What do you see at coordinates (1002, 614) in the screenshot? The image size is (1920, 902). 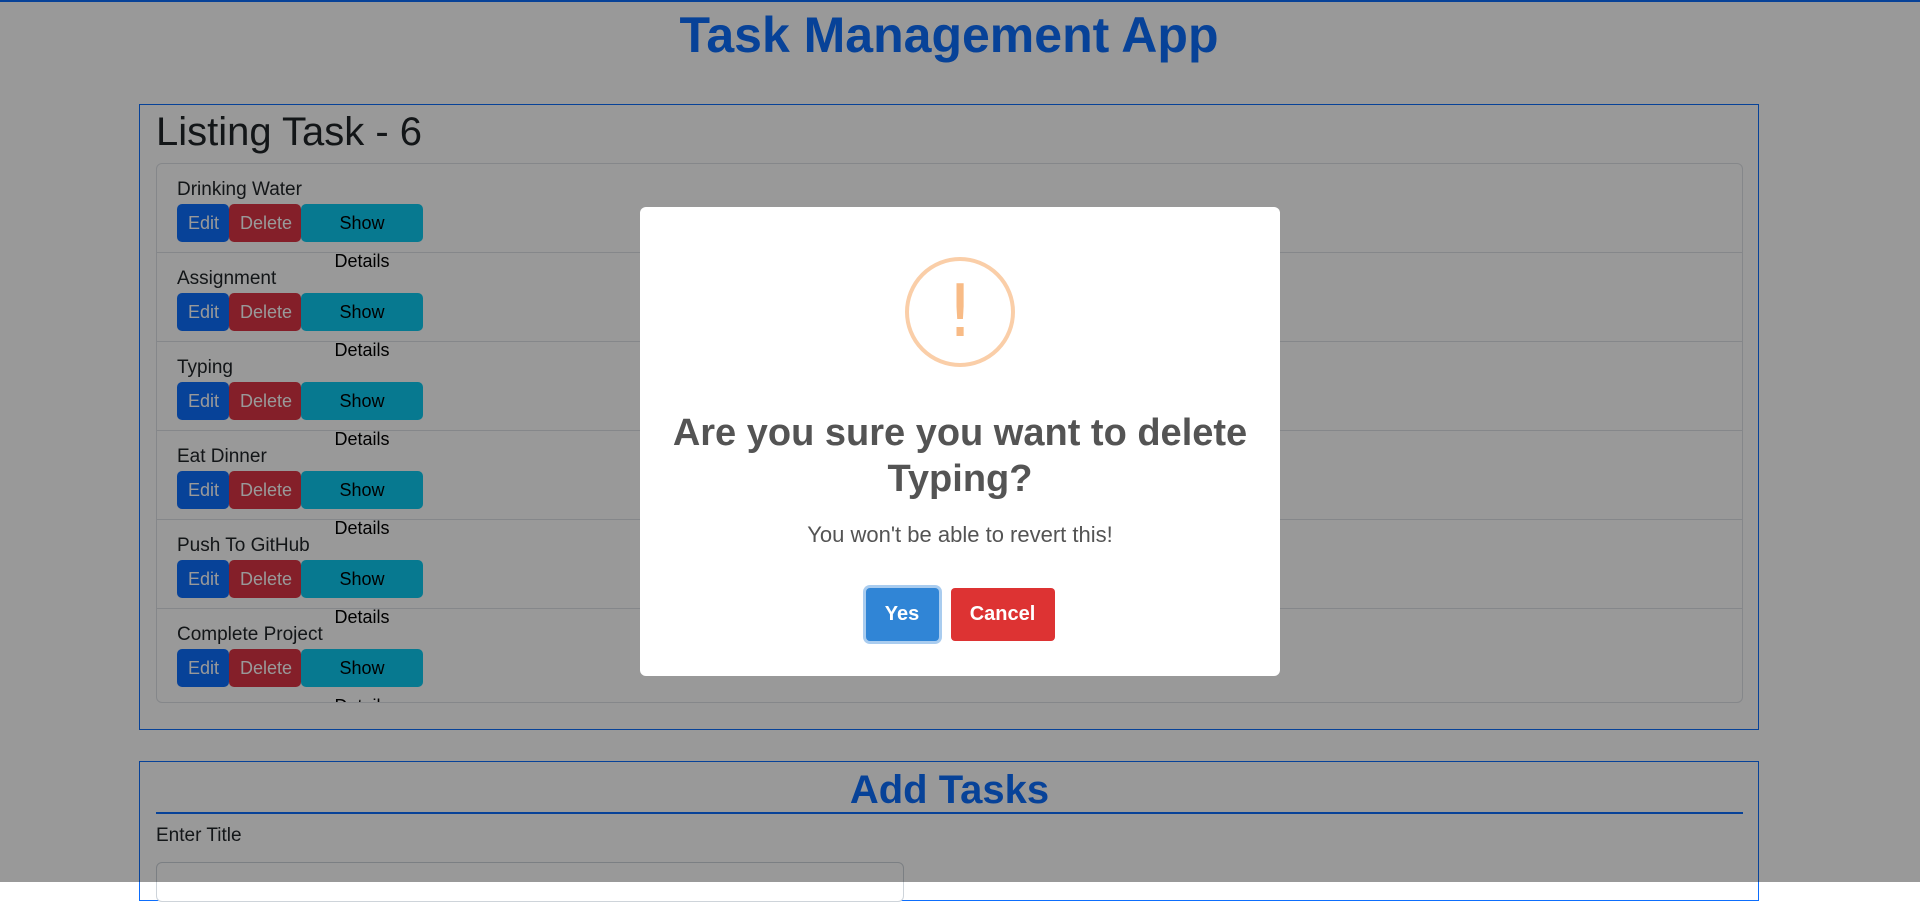 I see `cancel-button: Cancel` at bounding box center [1002, 614].